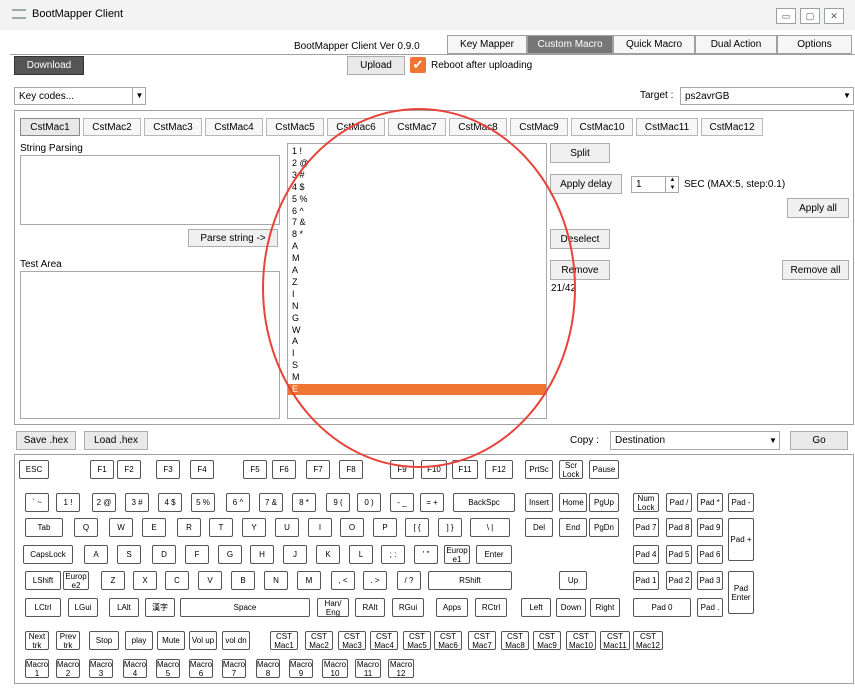 Image resolution: width=855 pixels, height=689 pixels. What do you see at coordinates (815, 270) in the screenshot?
I see `remove-all-button: Remove all` at bounding box center [815, 270].